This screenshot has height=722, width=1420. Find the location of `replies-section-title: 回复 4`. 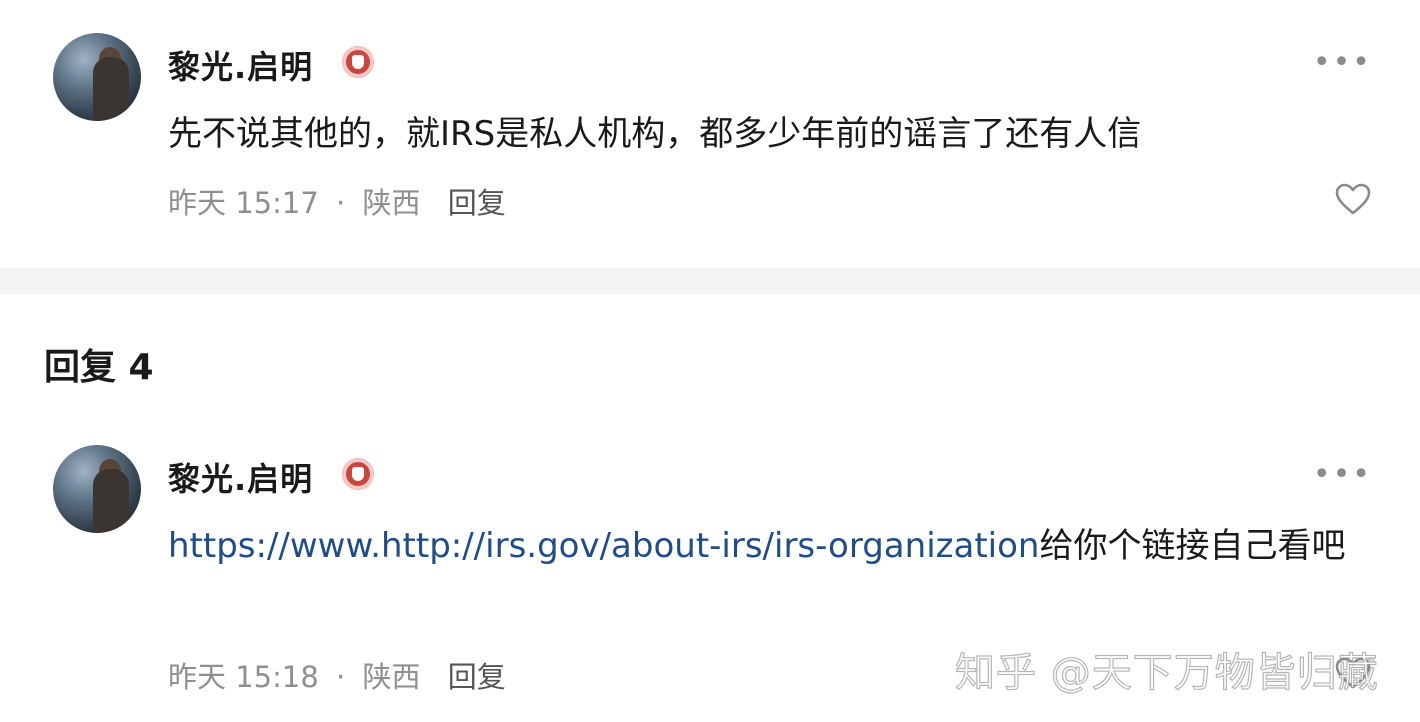

replies-section-title: 回复 4 is located at coordinates (99, 367).